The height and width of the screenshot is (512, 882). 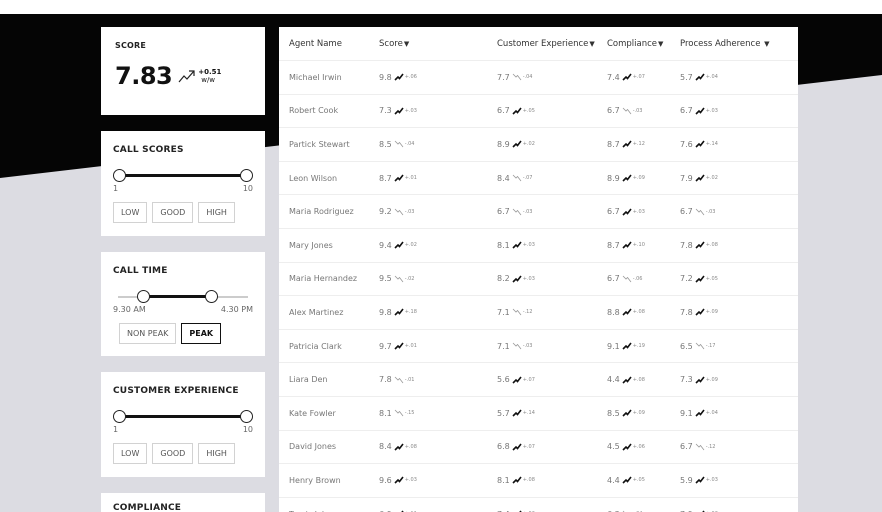 What do you see at coordinates (552, 211) in the screenshot?
I see `cx-cell: 6.7 -.03` at bounding box center [552, 211].